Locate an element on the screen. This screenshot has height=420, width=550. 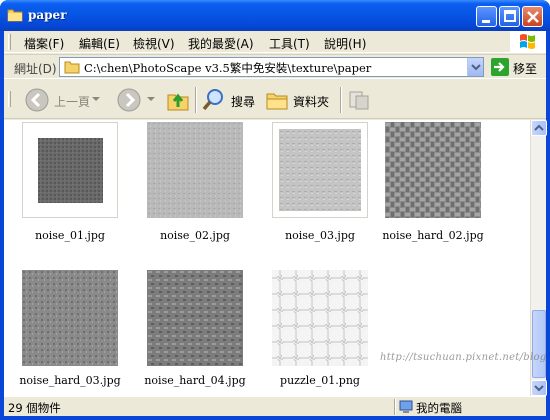
woven-texture-image is located at coordinates (433, 170).